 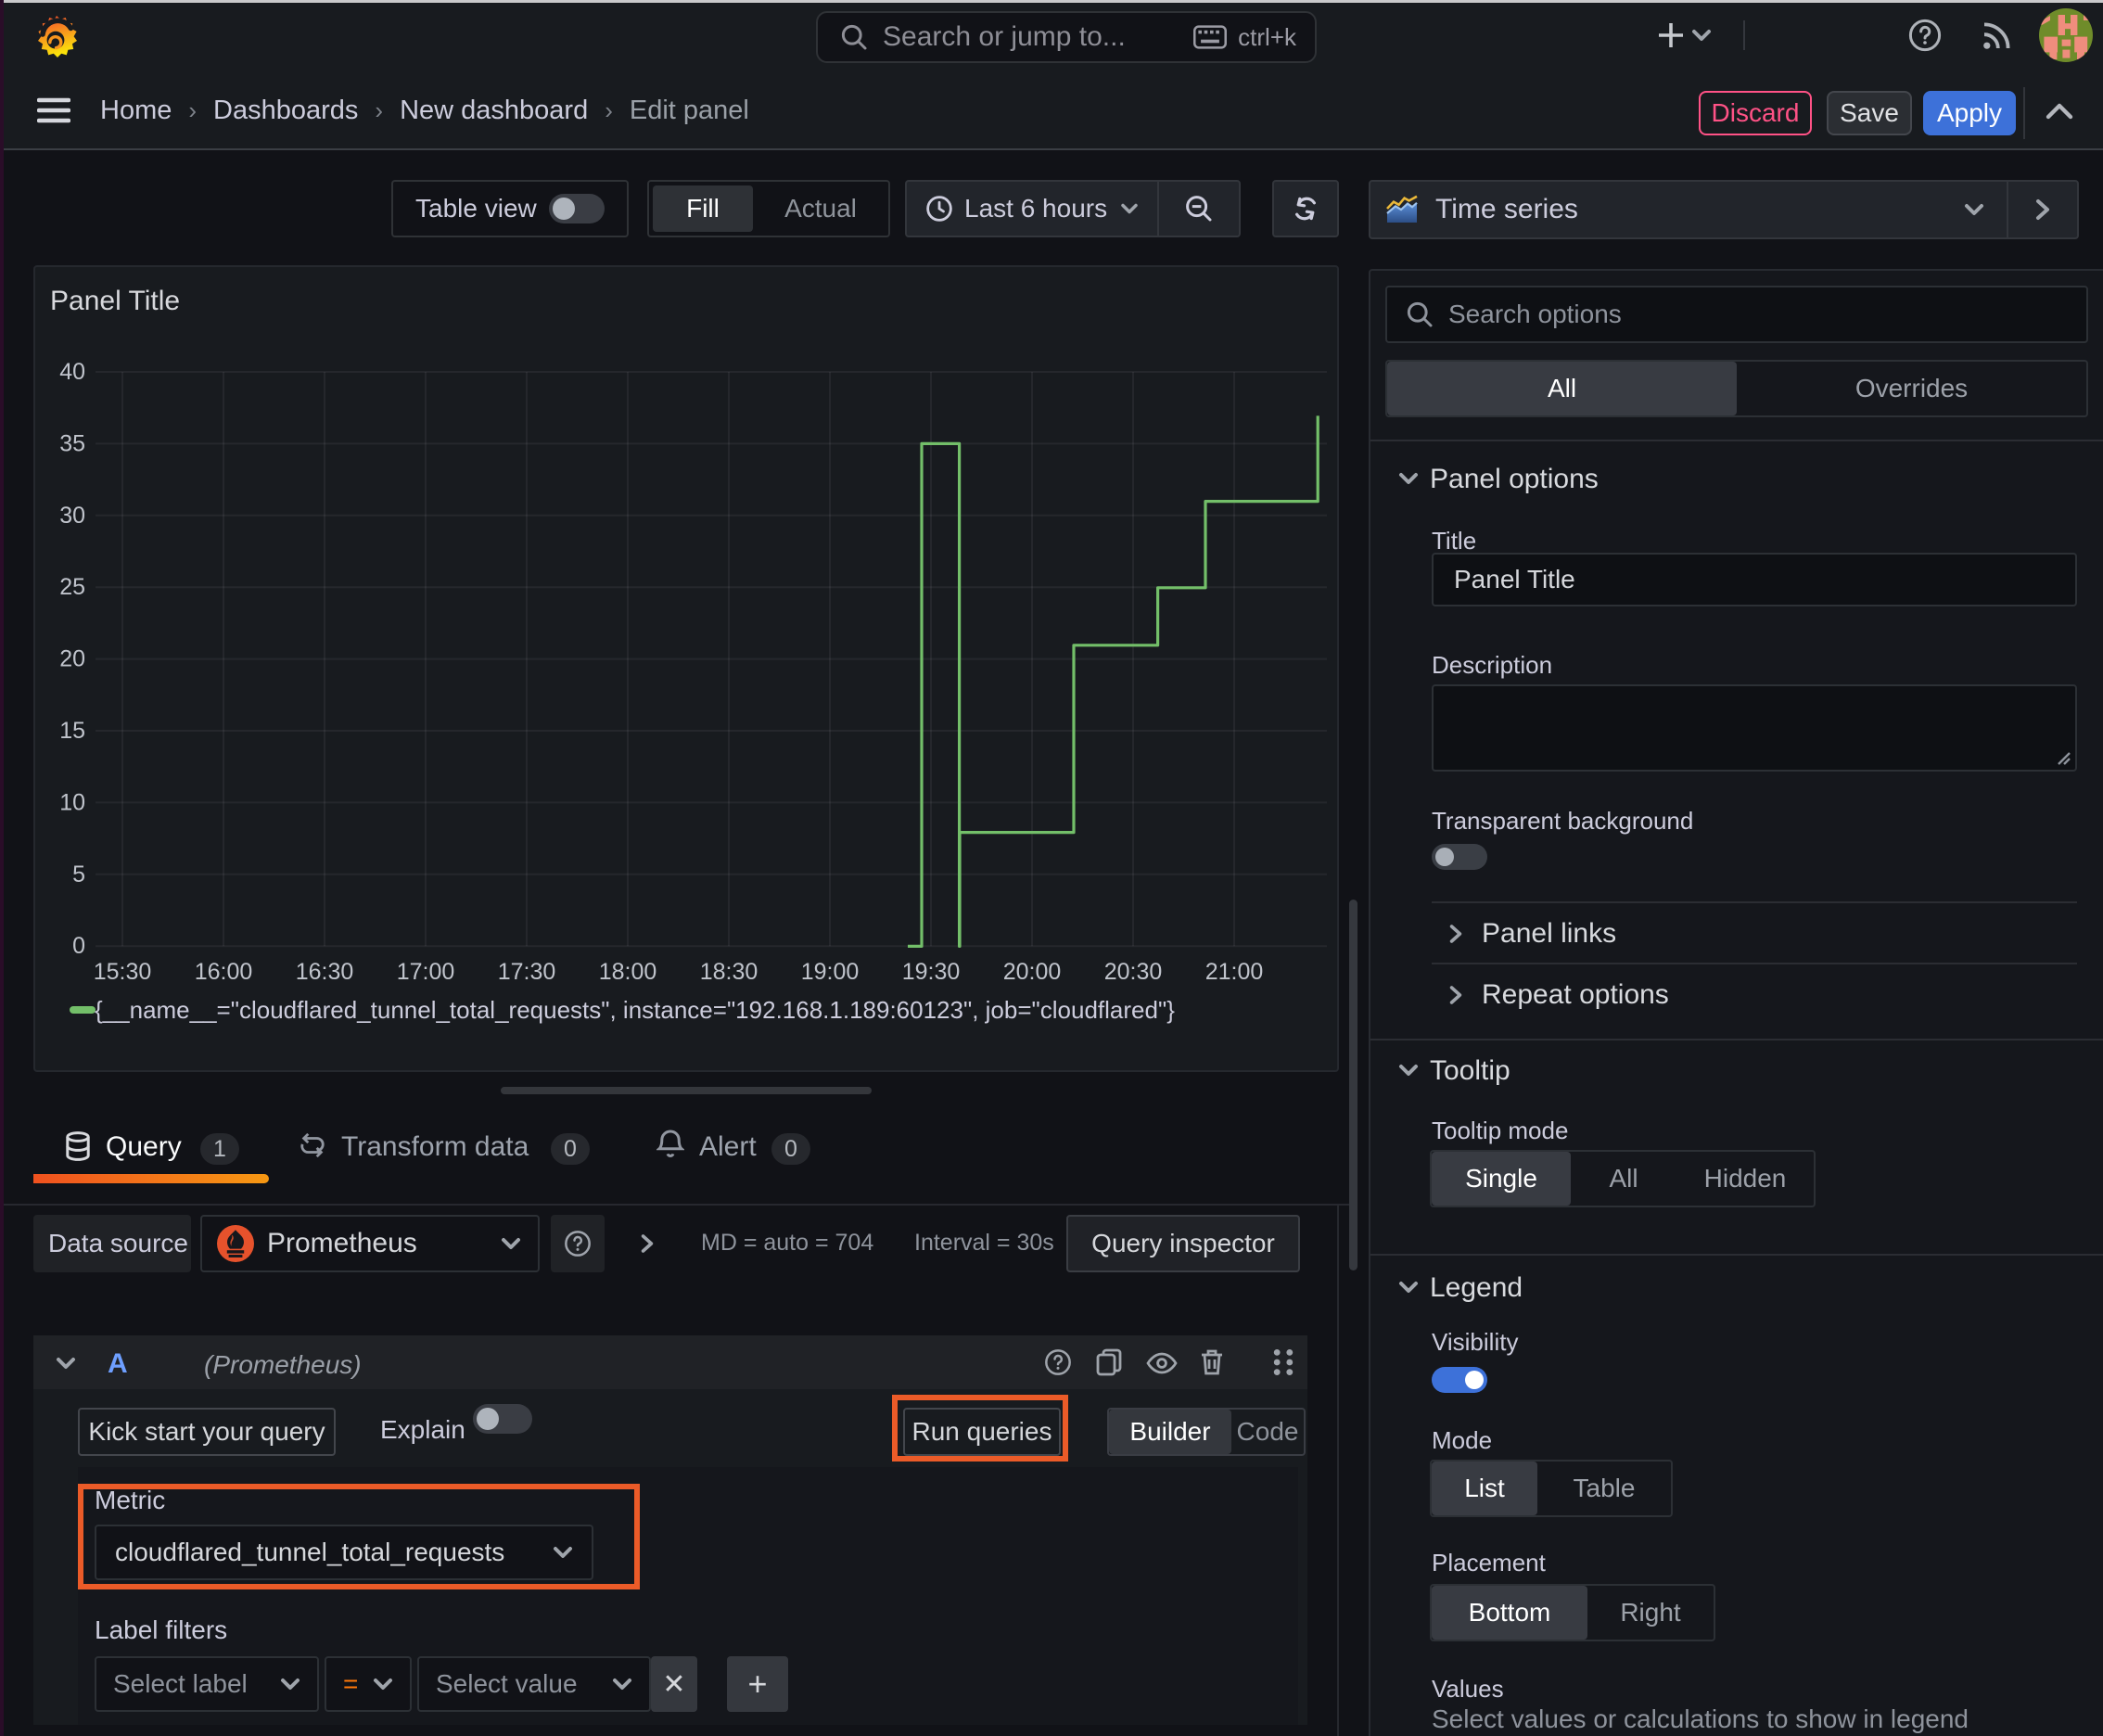 What do you see at coordinates (1234, 972) in the screenshot?
I see `svg-text: 21:00` at bounding box center [1234, 972].